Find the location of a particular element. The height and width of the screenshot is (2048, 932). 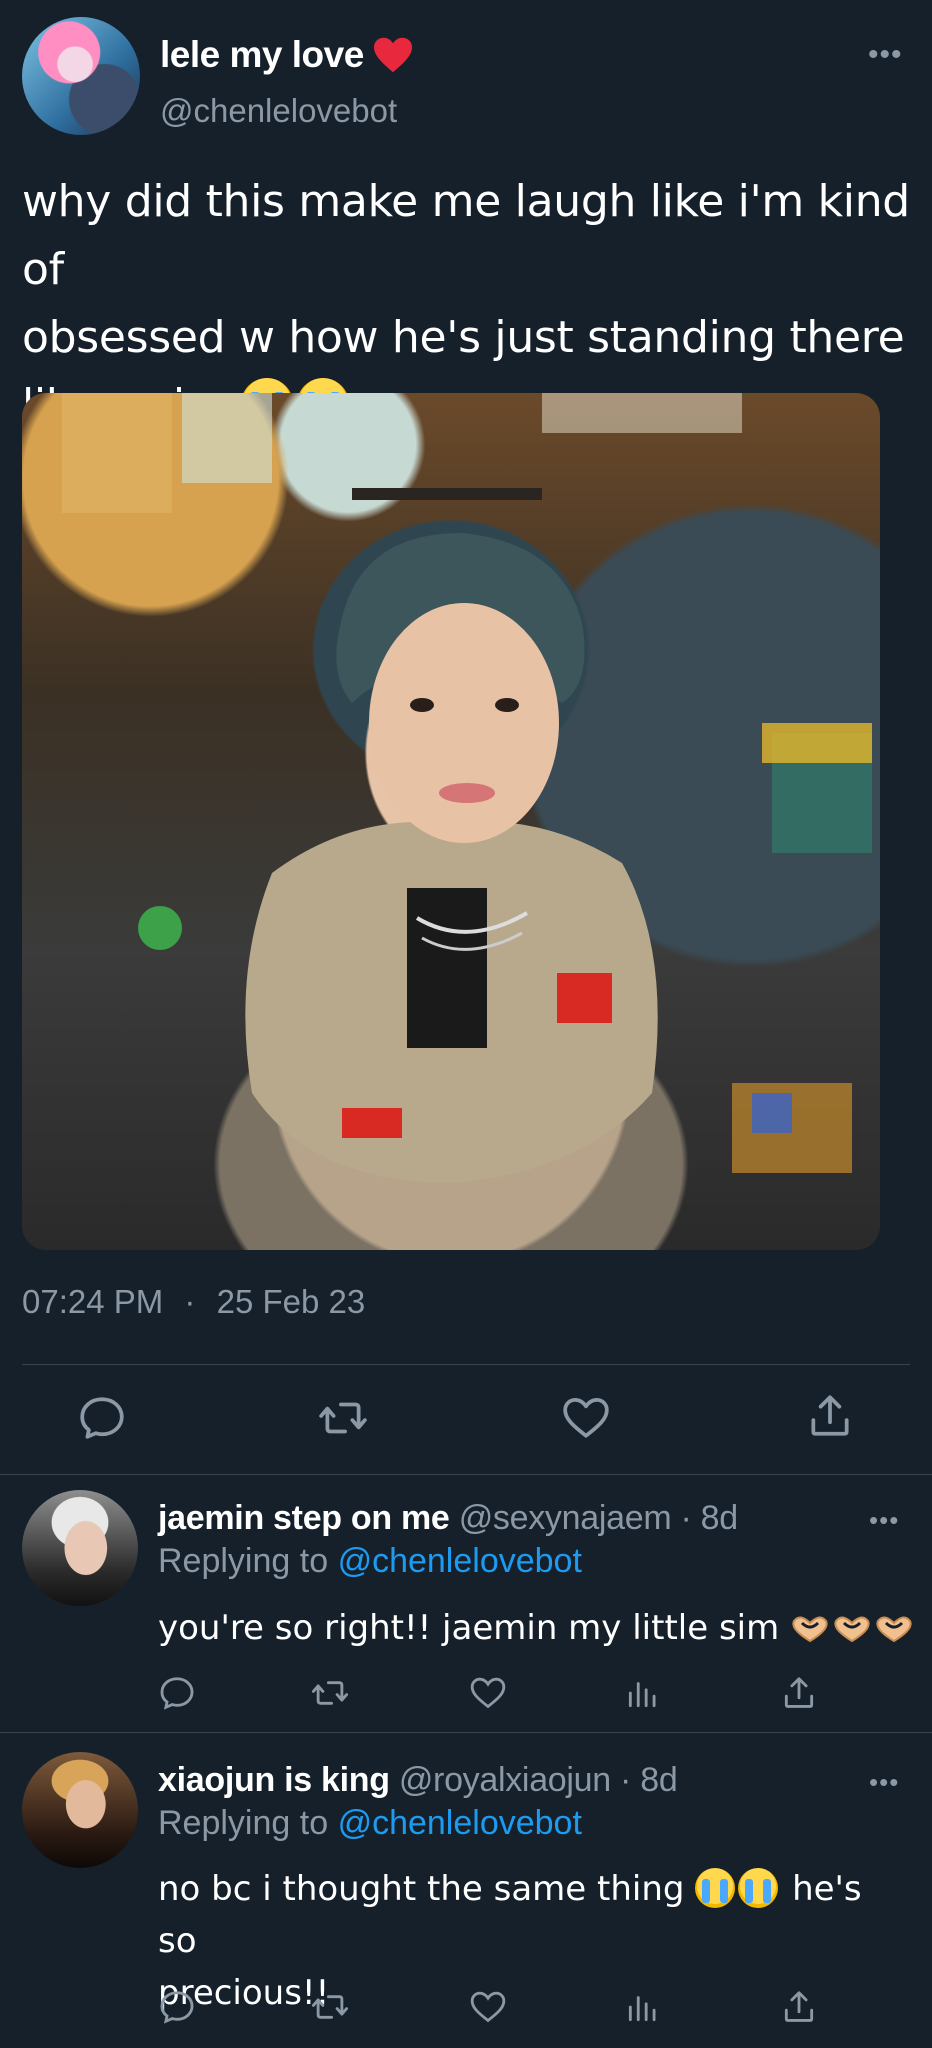

reply-text-line-1: no bc i thought the same thing he's so is located at coordinates (528, 1915).